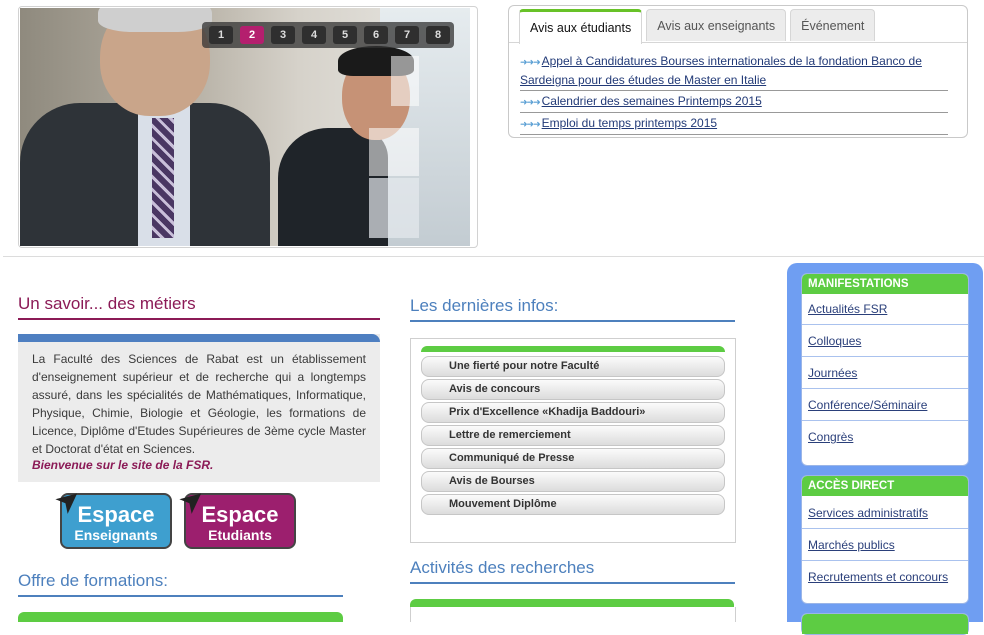 The height and width of the screenshot is (635, 984). I want to click on link-services-administratifs: Services administratifs, so click(868, 513).